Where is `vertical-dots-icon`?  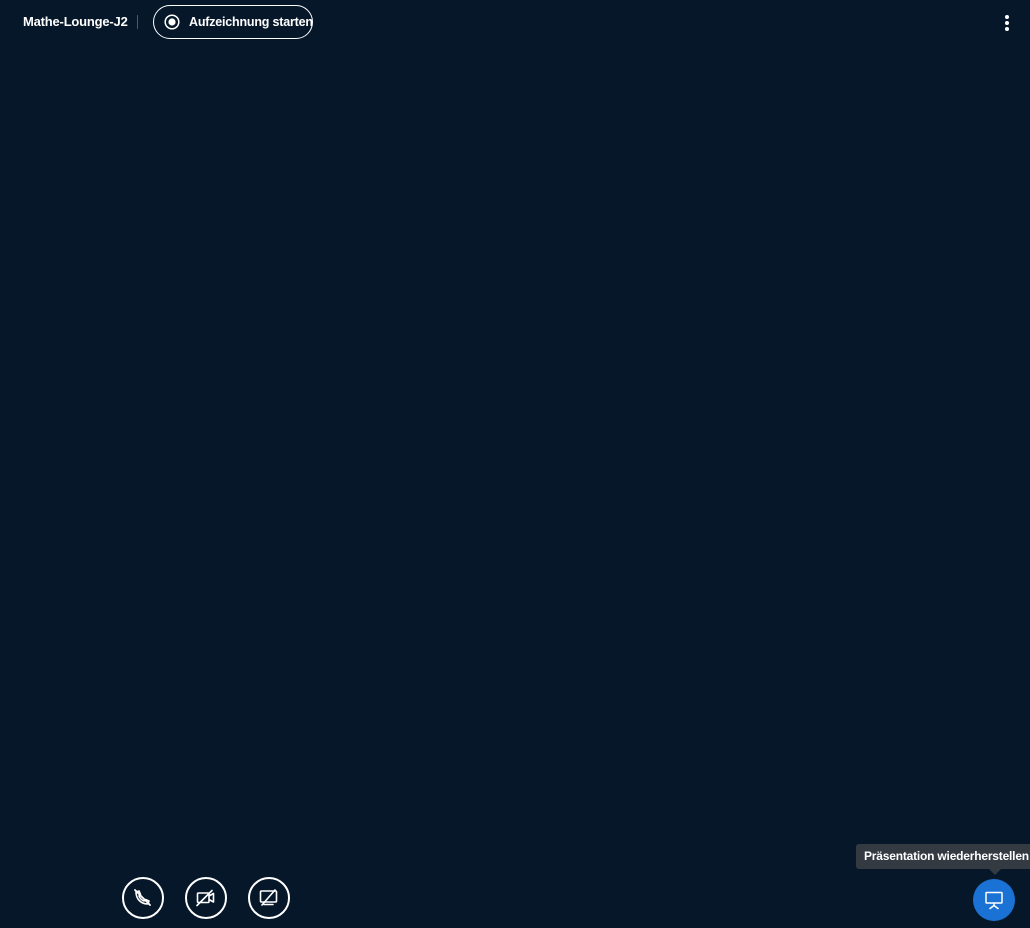 vertical-dots-icon is located at coordinates (1007, 23).